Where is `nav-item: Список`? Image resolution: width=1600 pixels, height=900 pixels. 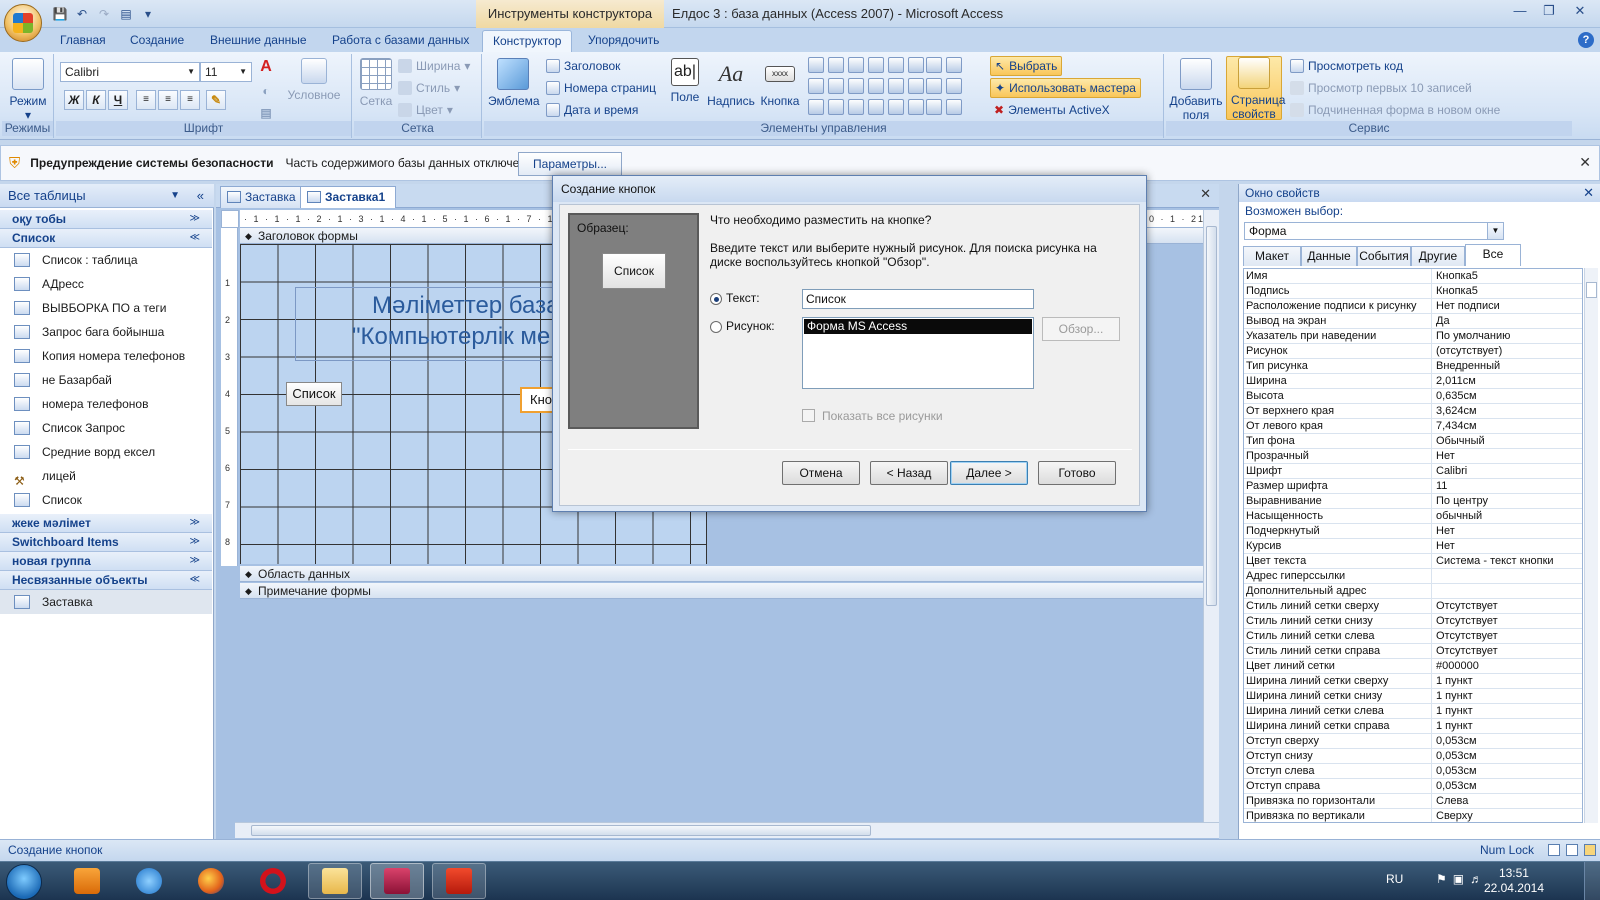 nav-item: Список is located at coordinates (106, 500).